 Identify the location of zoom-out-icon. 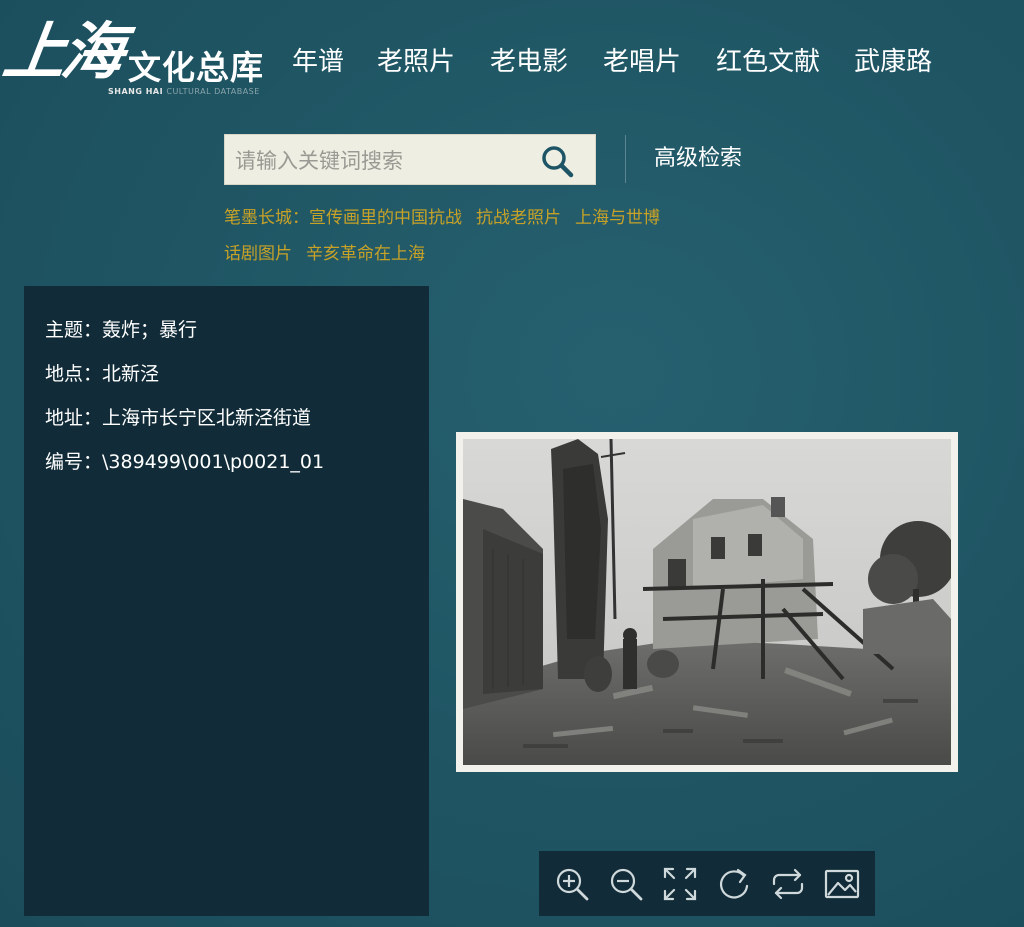
(626, 884).